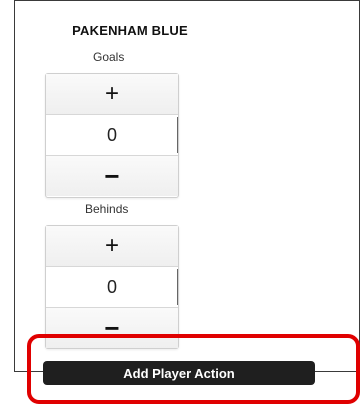  What do you see at coordinates (107, 209) in the screenshot?
I see `behinds-label: Behinds` at bounding box center [107, 209].